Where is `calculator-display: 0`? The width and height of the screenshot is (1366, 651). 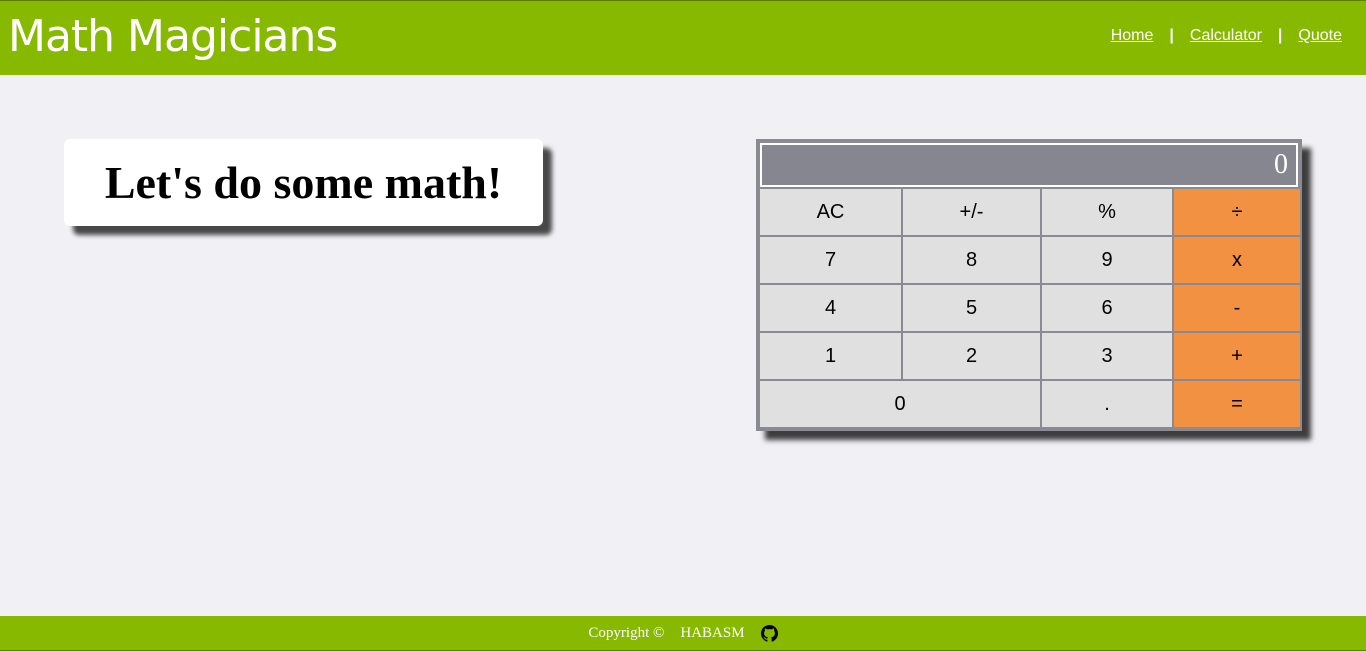 calculator-display: 0 is located at coordinates (1029, 165).